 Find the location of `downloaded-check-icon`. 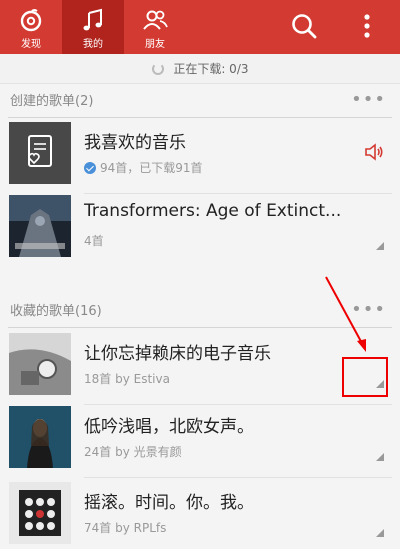

downloaded-check-icon is located at coordinates (90, 168).